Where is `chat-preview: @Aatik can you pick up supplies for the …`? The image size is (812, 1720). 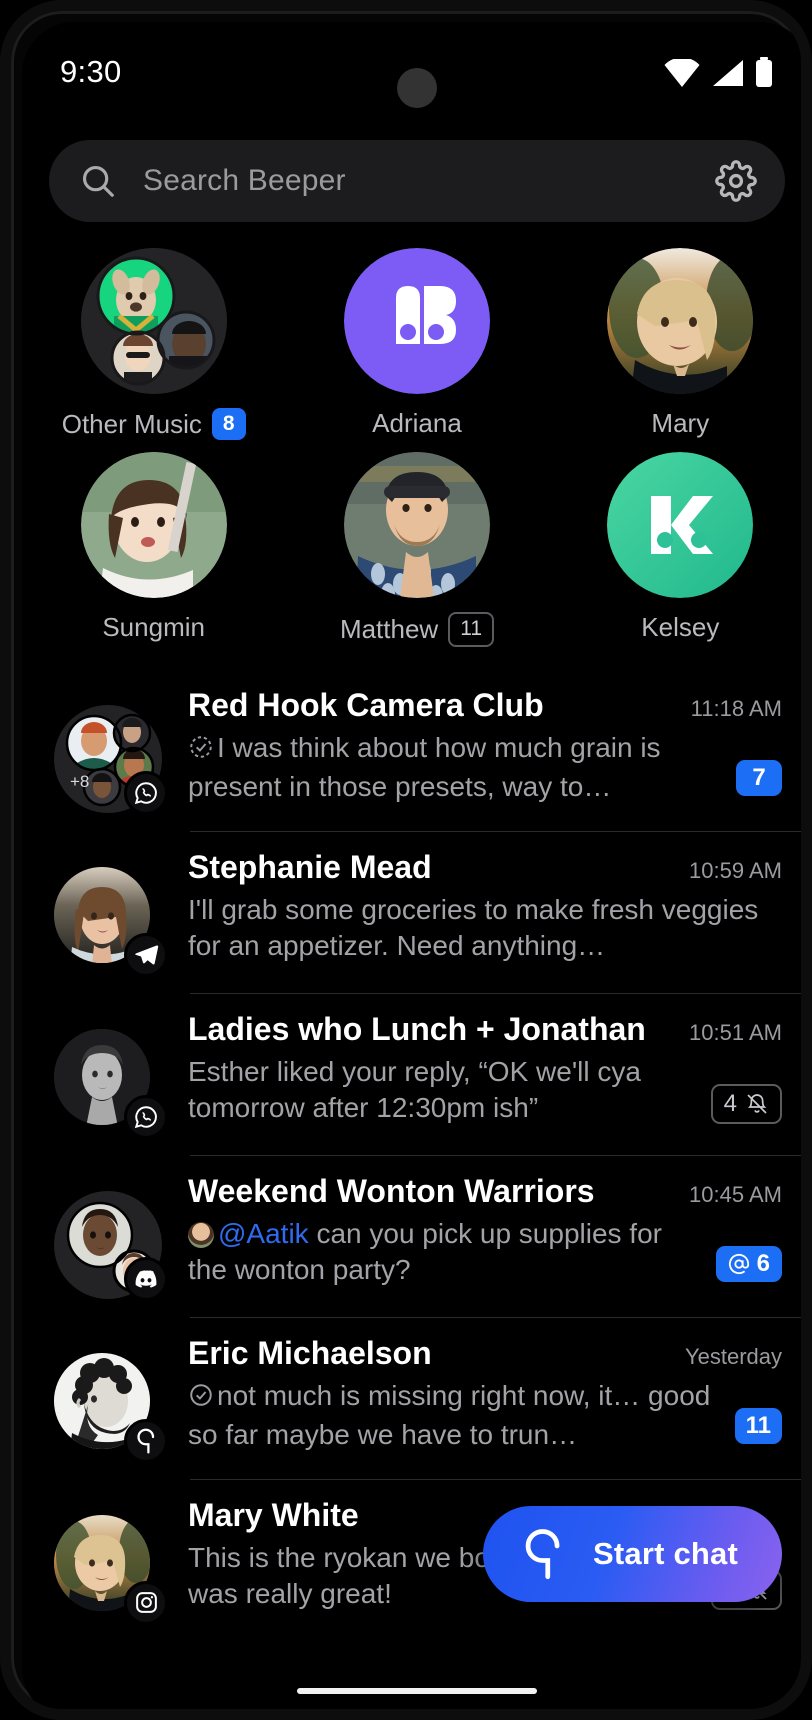 chat-preview: @Aatik can you pick up supplies for the … is located at coordinates (444, 1253).